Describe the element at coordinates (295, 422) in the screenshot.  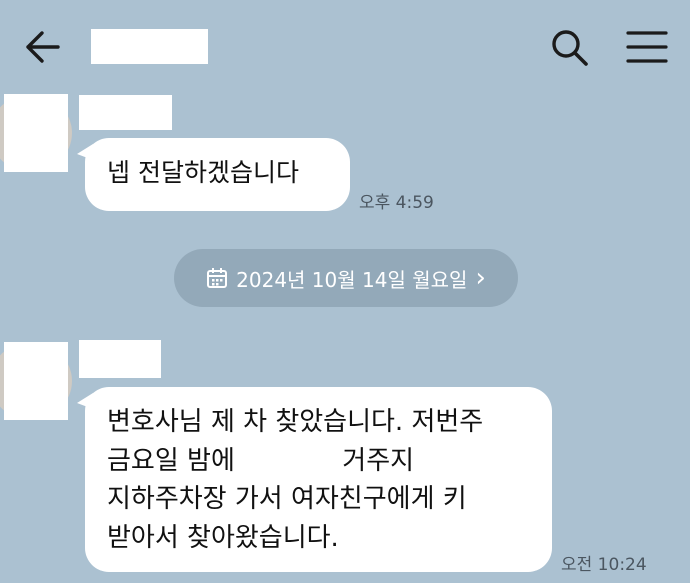
I see `message-line: 변호사님 제 차 찾았습니다. 저번주` at that location.